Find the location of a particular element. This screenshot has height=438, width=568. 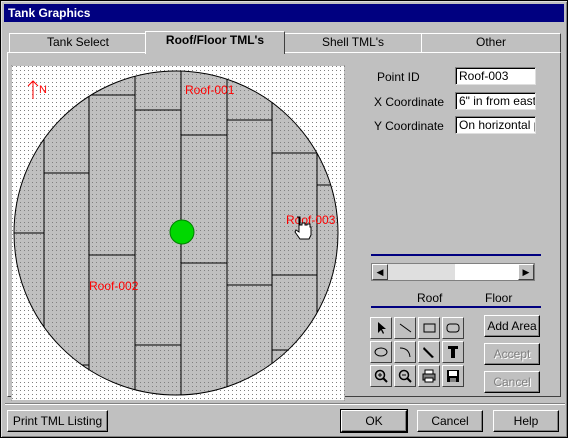

roof-label: Roof is located at coordinates (430, 298).